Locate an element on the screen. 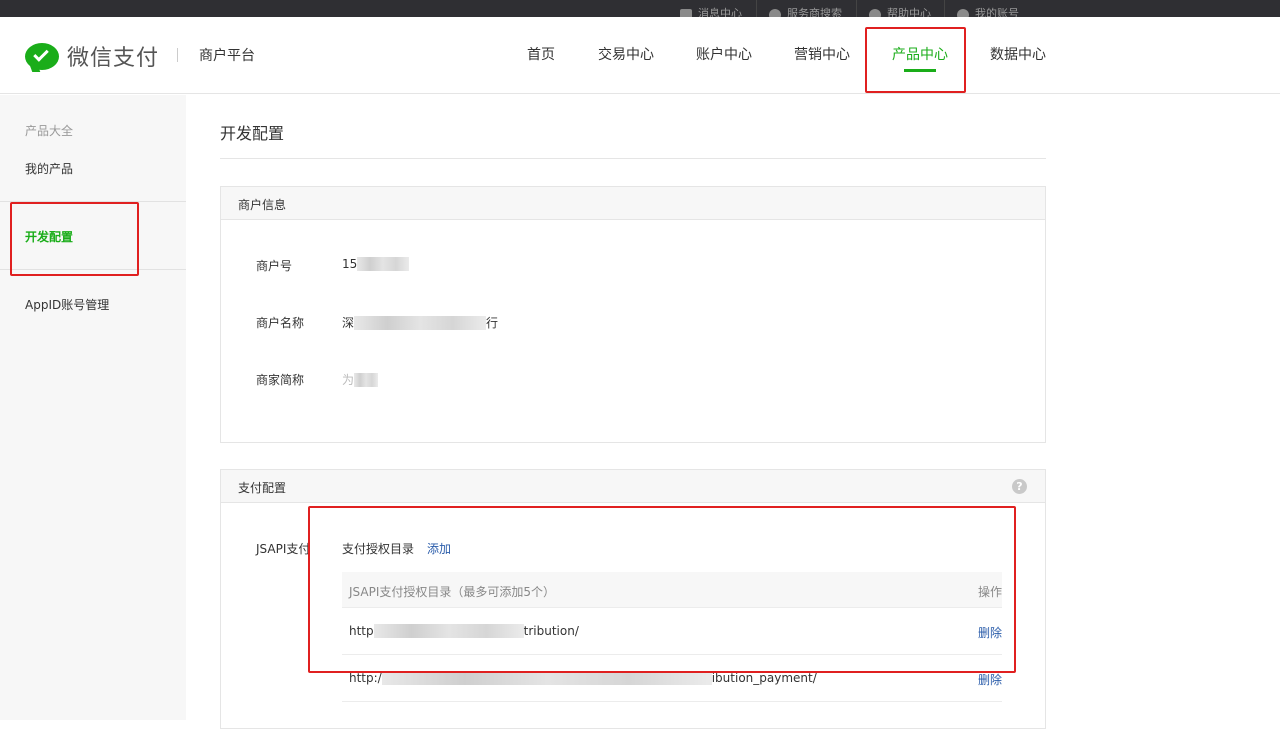 Image resolution: width=1280 pixels, height=729 pixels. nav-marketing: 营销中心 is located at coordinates (822, 54).